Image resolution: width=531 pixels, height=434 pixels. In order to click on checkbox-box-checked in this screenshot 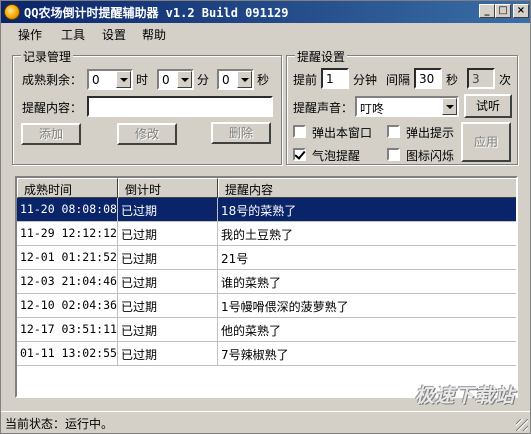, I will do `click(299, 154)`.